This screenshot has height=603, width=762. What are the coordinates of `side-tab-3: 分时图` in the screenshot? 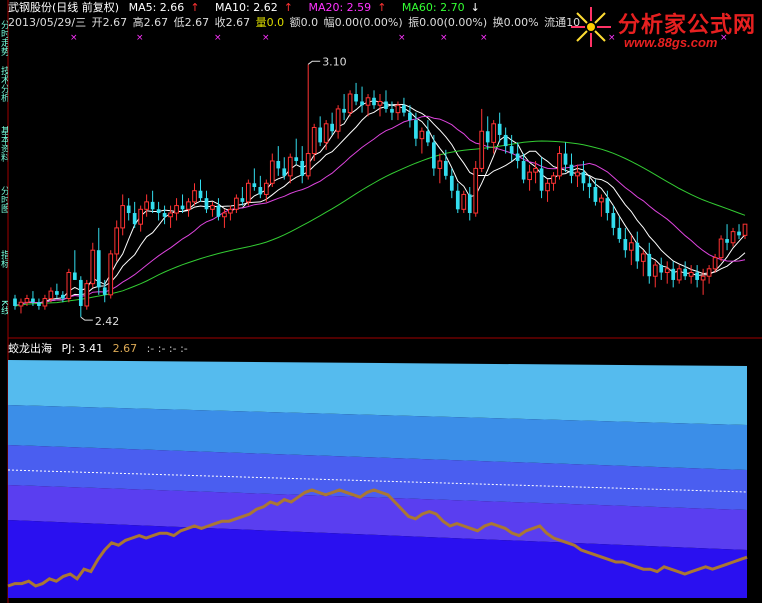 It's located at (4, 204).